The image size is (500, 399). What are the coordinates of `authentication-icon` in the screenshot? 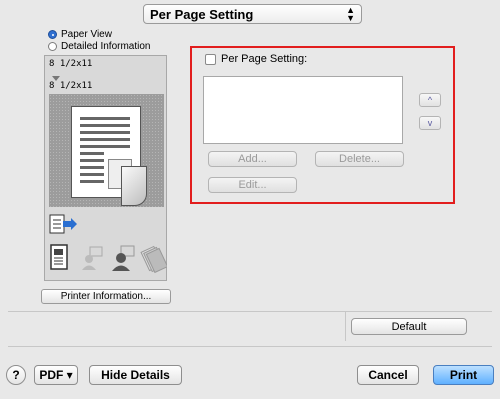 It's located at (123, 258).